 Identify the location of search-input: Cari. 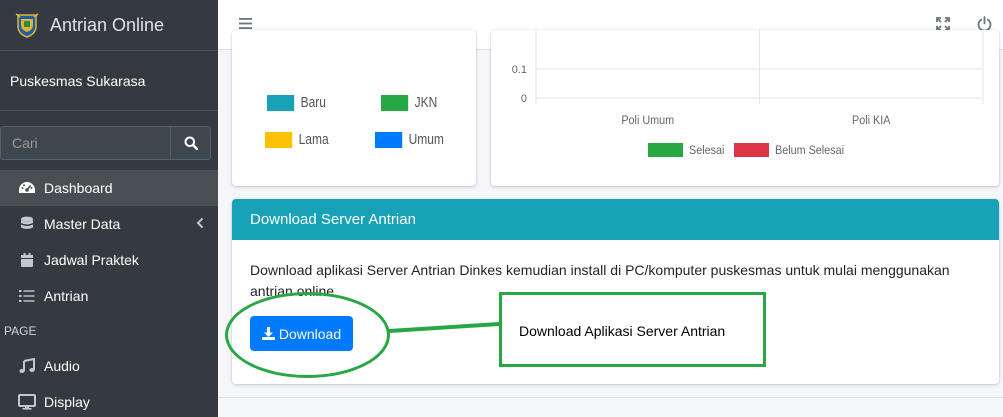
(85, 143).